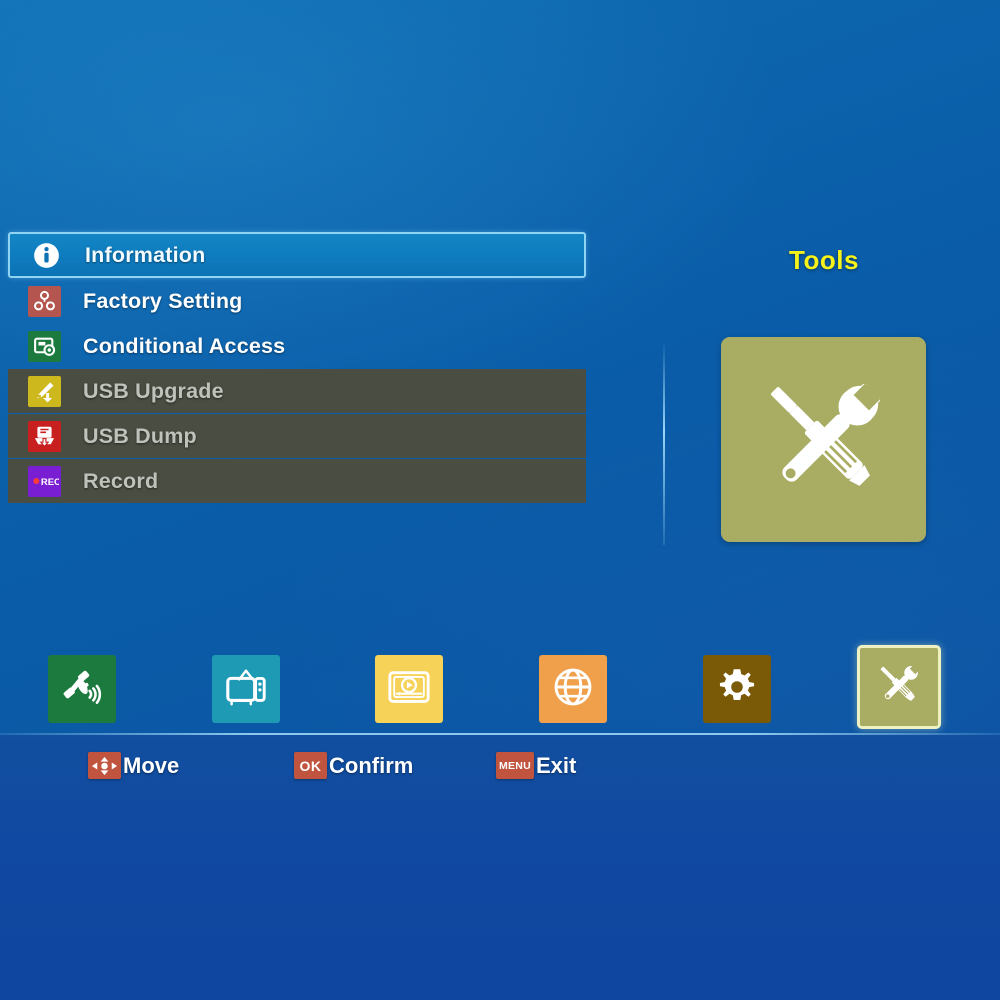  What do you see at coordinates (44, 301) in the screenshot?
I see `factory-setting-icon` at bounding box center [44, 301].